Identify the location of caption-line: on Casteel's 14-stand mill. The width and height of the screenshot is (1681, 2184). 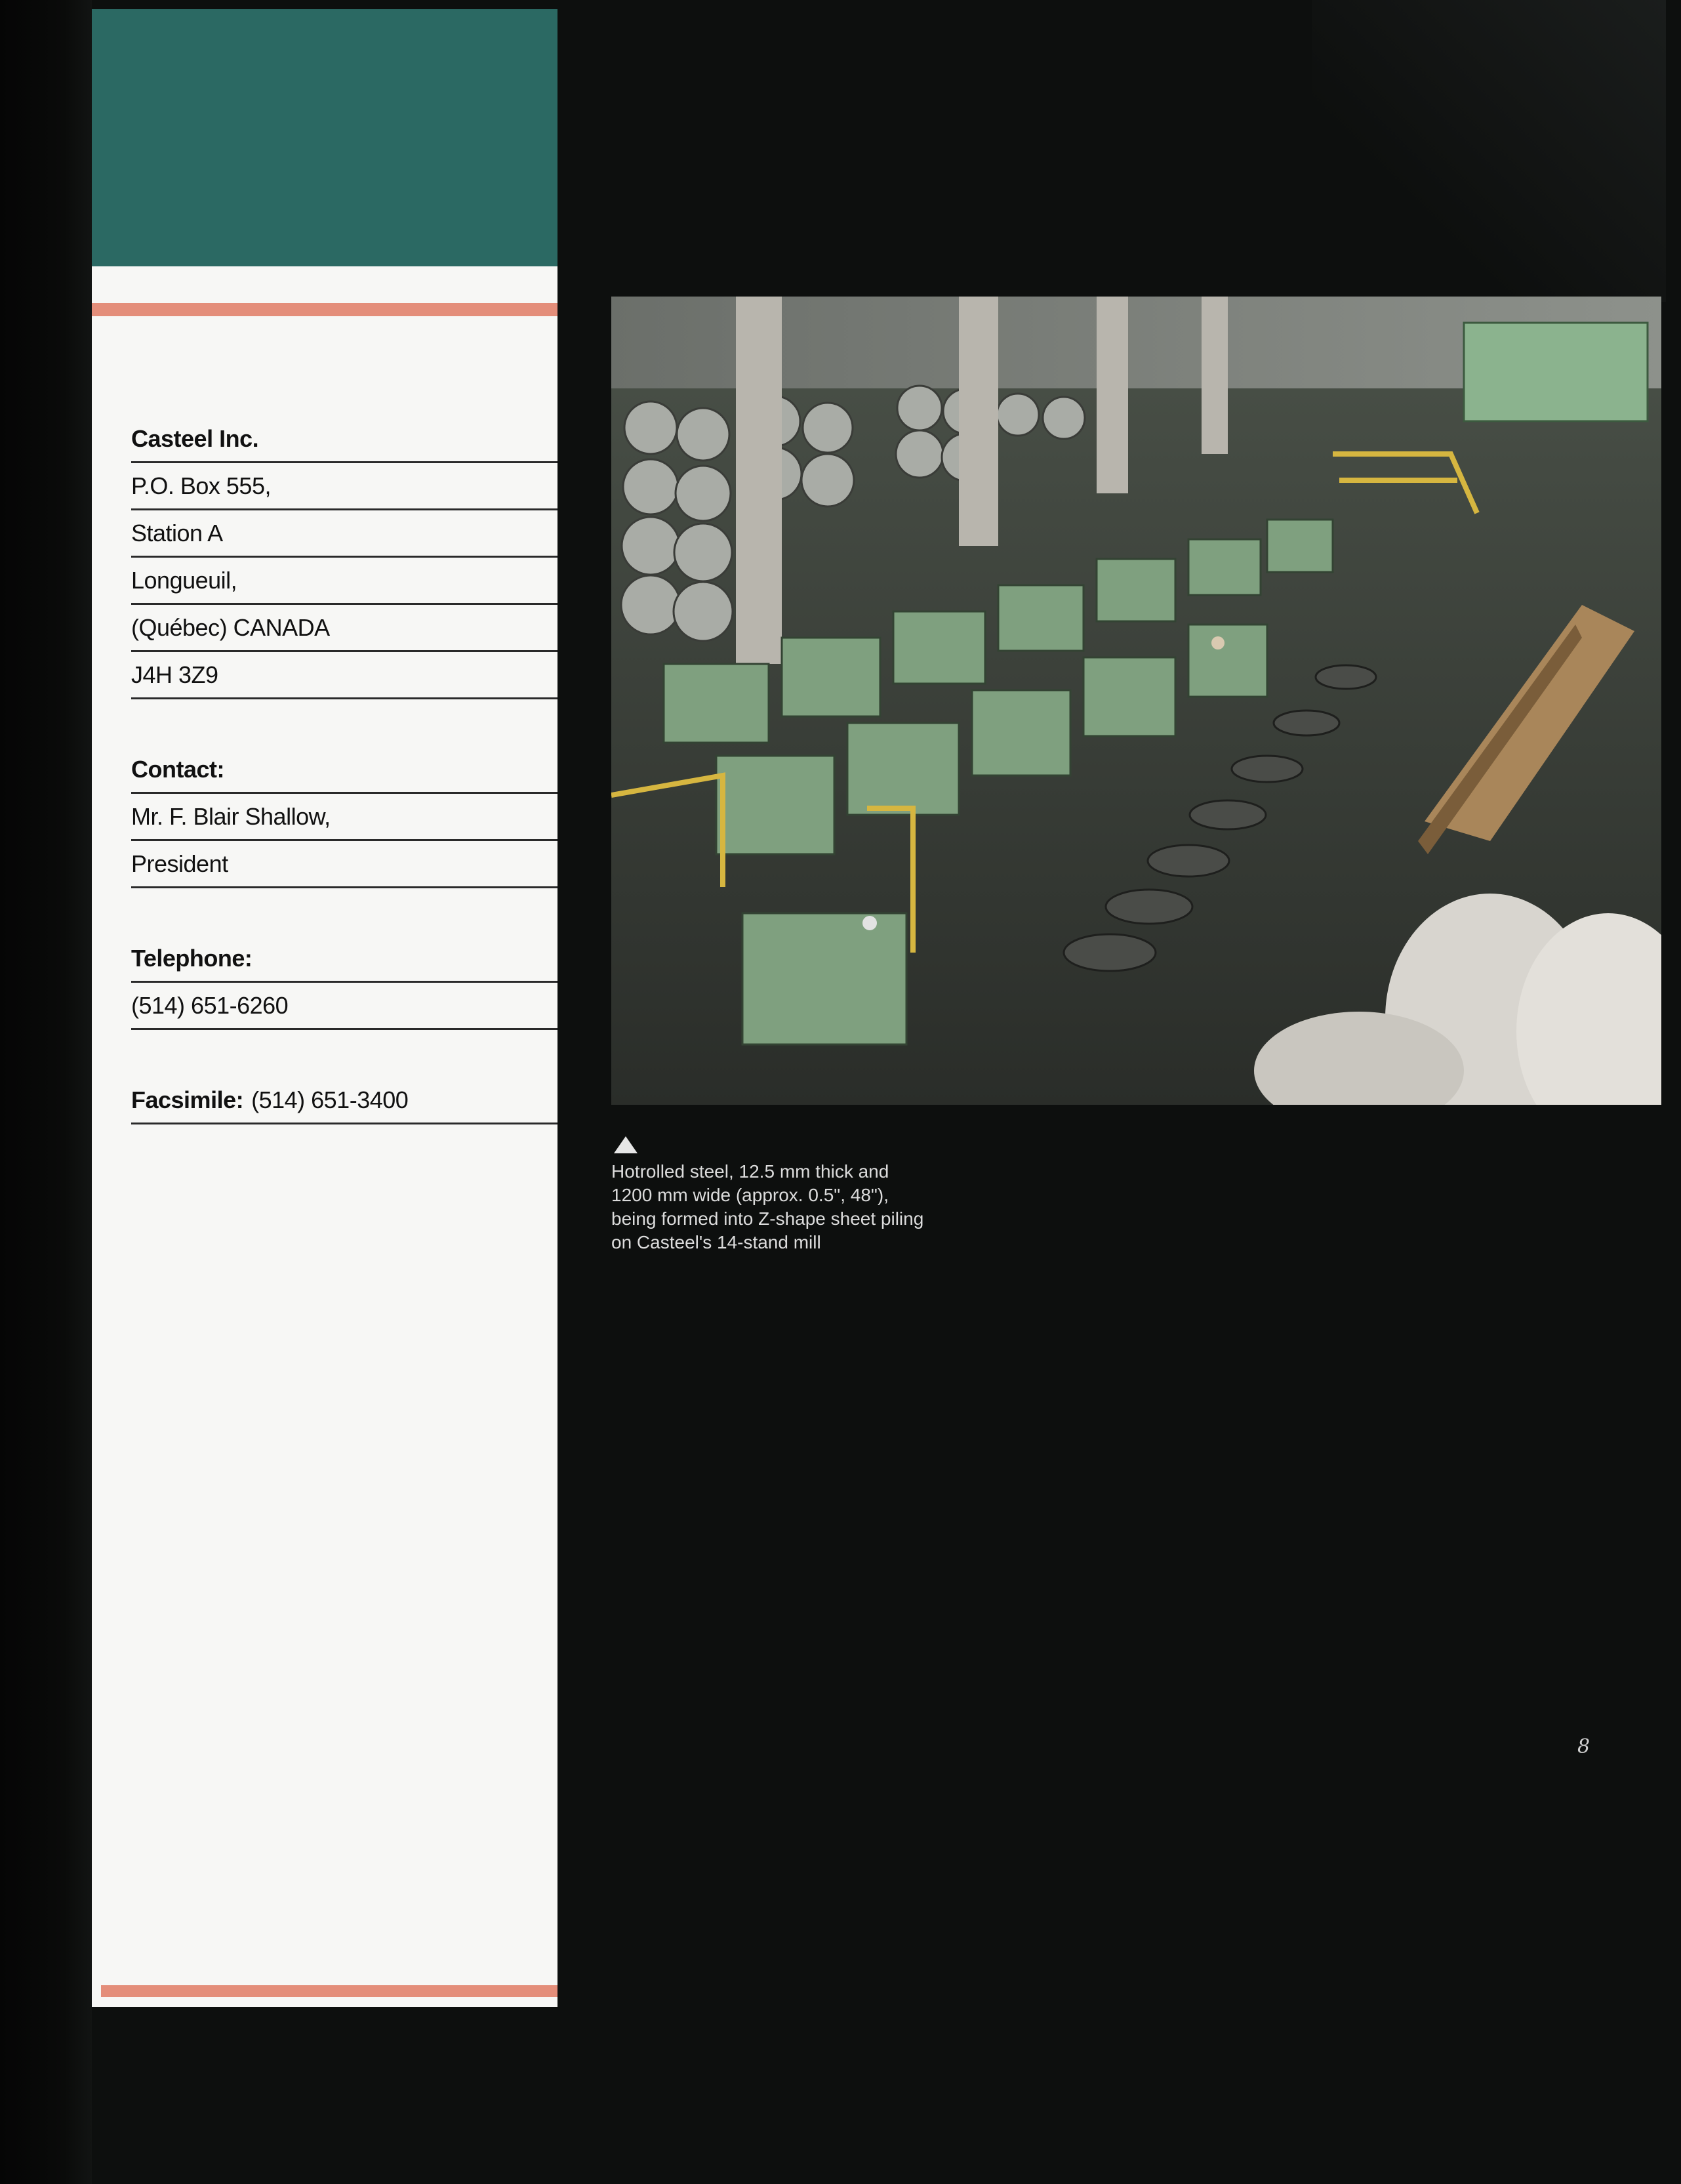
(716, 1242).